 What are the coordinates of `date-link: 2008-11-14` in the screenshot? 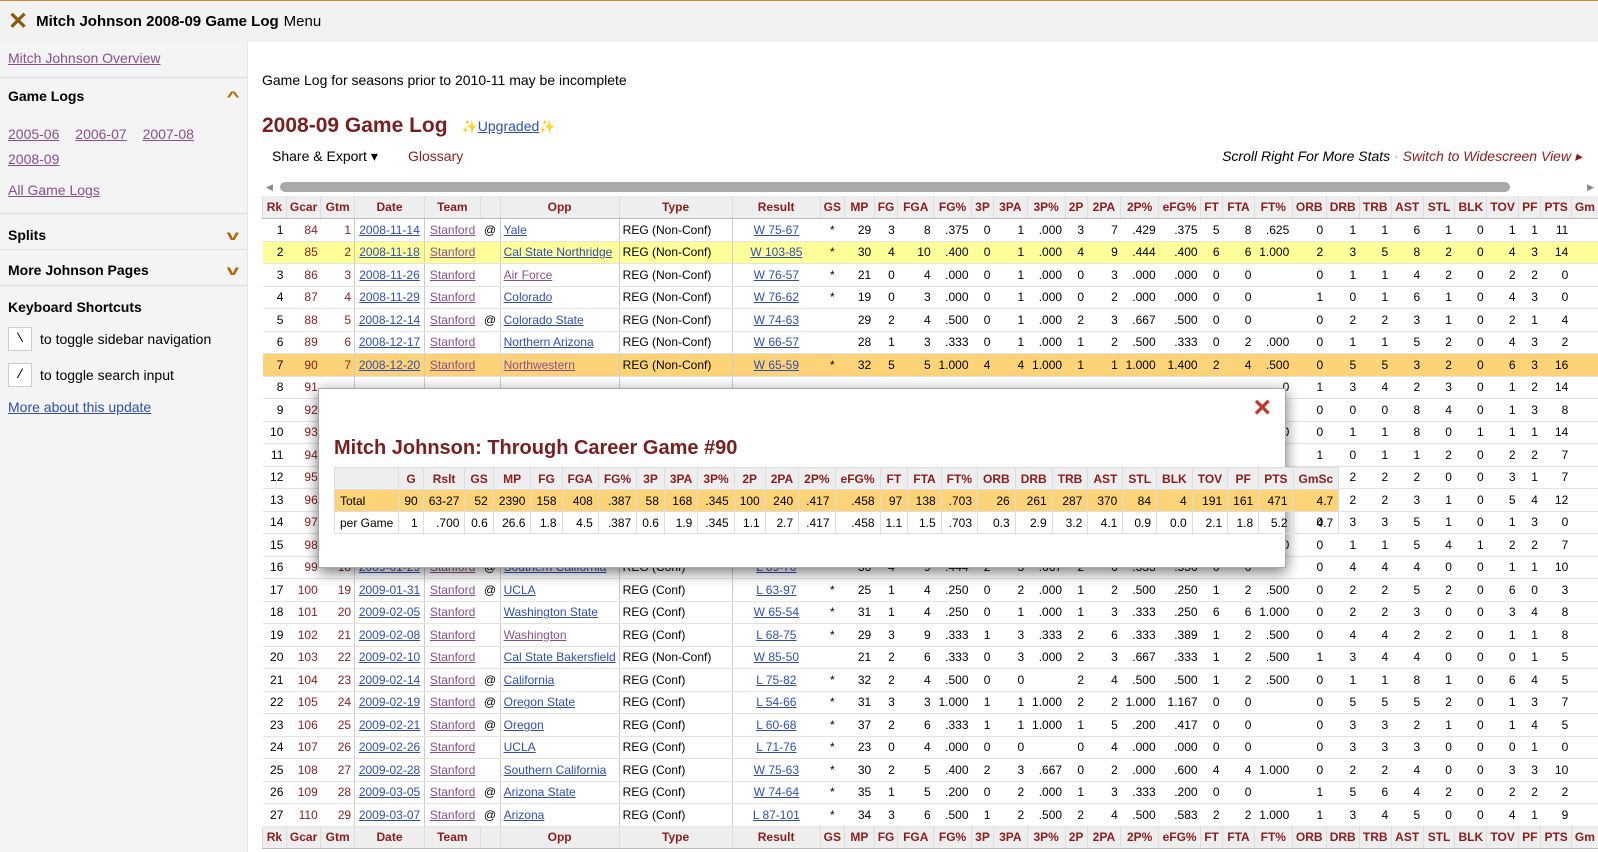 It's located at (389, 230).